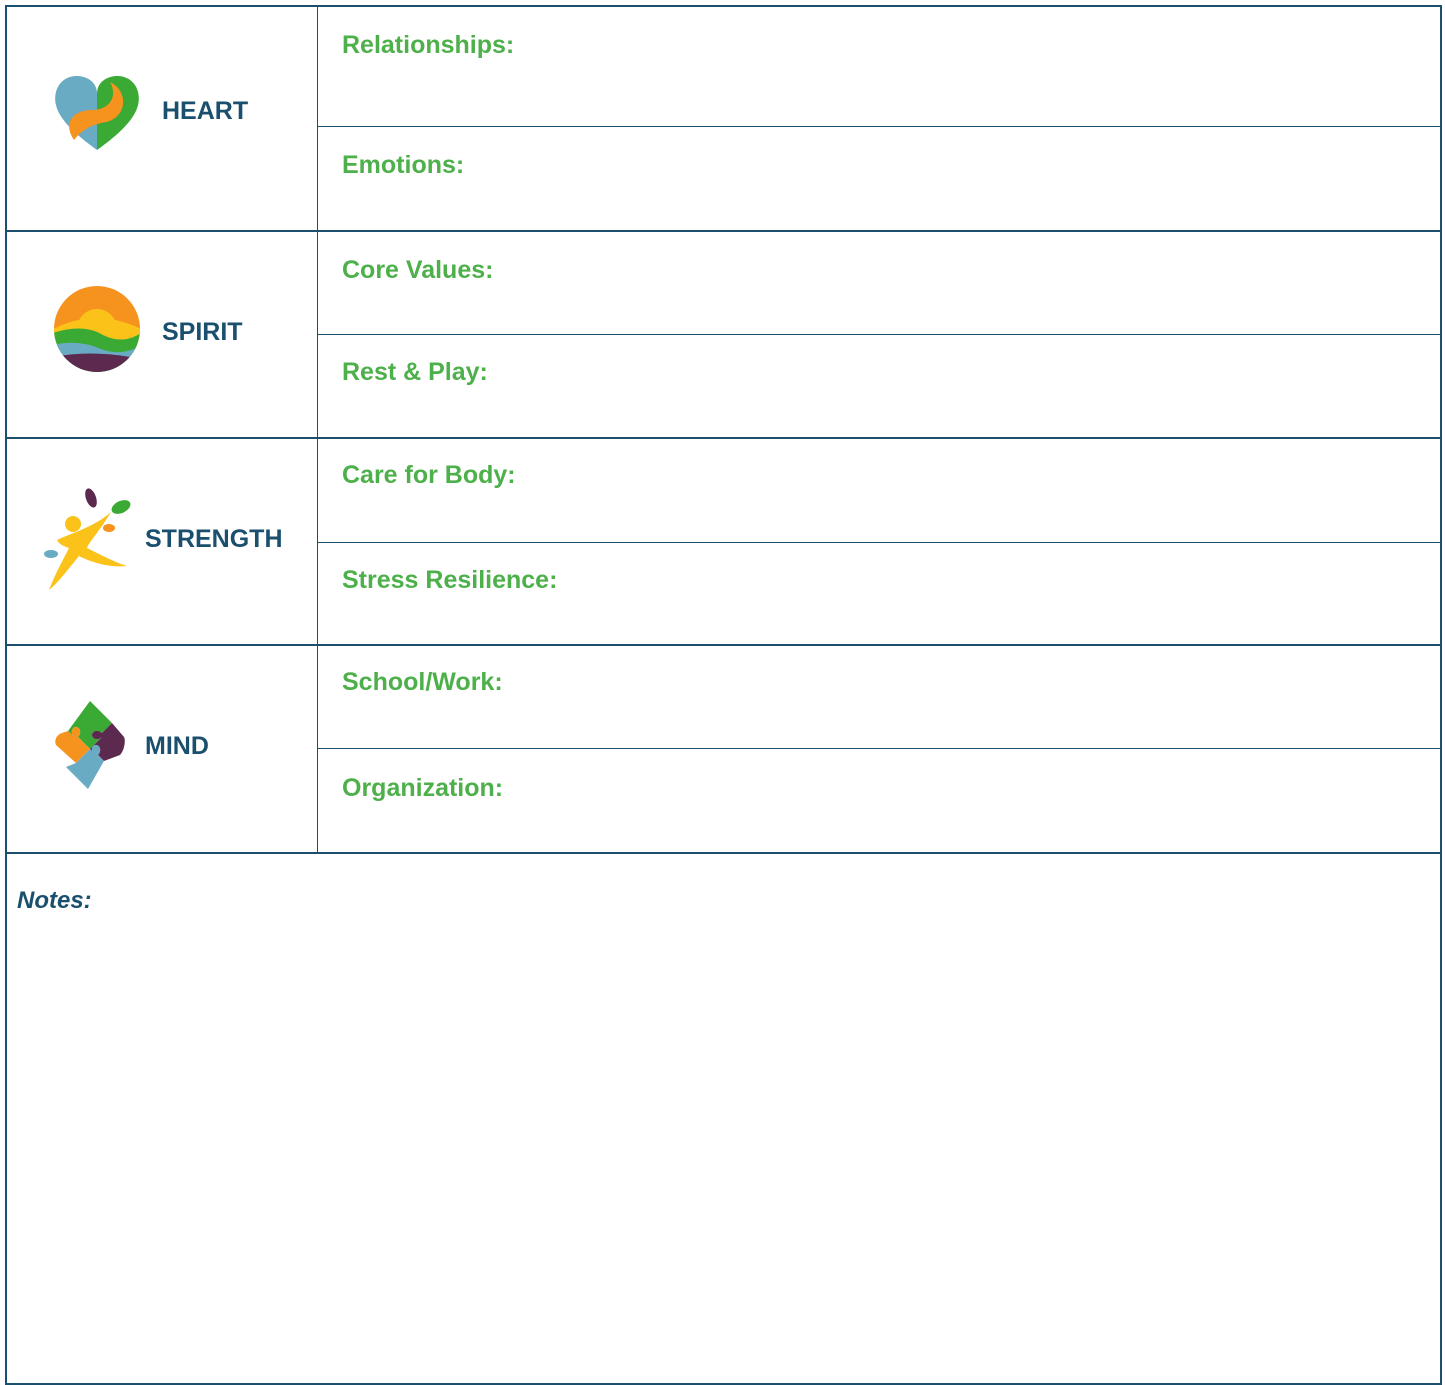 The height and width of the screenshot is (1385, 1445). Describe the element at coordinates (418, 270) in the screenshot. I see `field-label-core-values: Core Values:` at that location.